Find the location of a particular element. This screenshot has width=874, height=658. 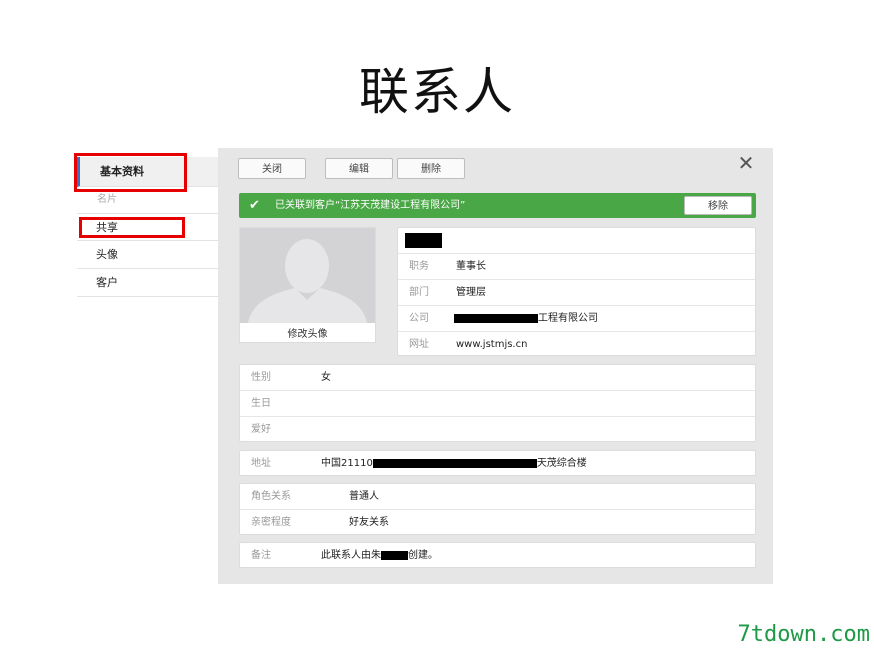

birthday-label: 生日 is located at coordinates (261, 403).